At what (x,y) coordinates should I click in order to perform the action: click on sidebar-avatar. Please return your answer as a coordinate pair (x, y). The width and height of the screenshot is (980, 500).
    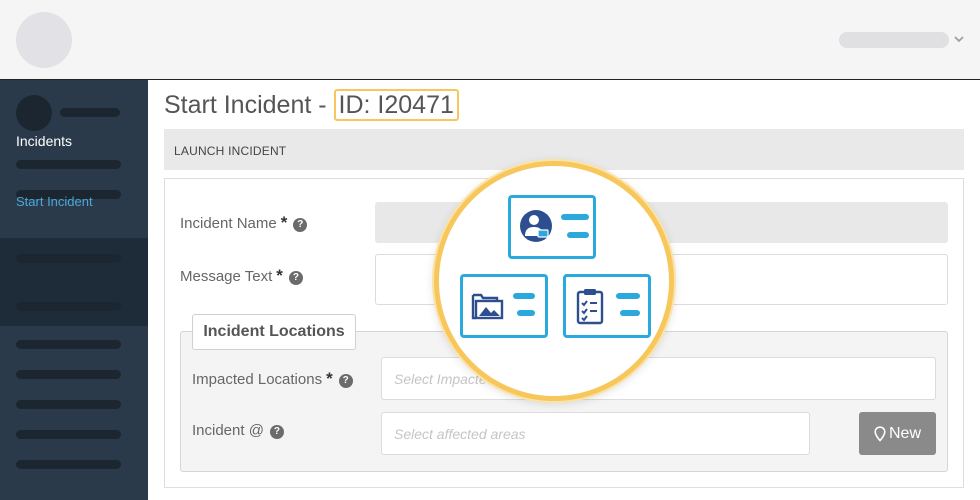
    Looking at the image, I should click on (34, 113).